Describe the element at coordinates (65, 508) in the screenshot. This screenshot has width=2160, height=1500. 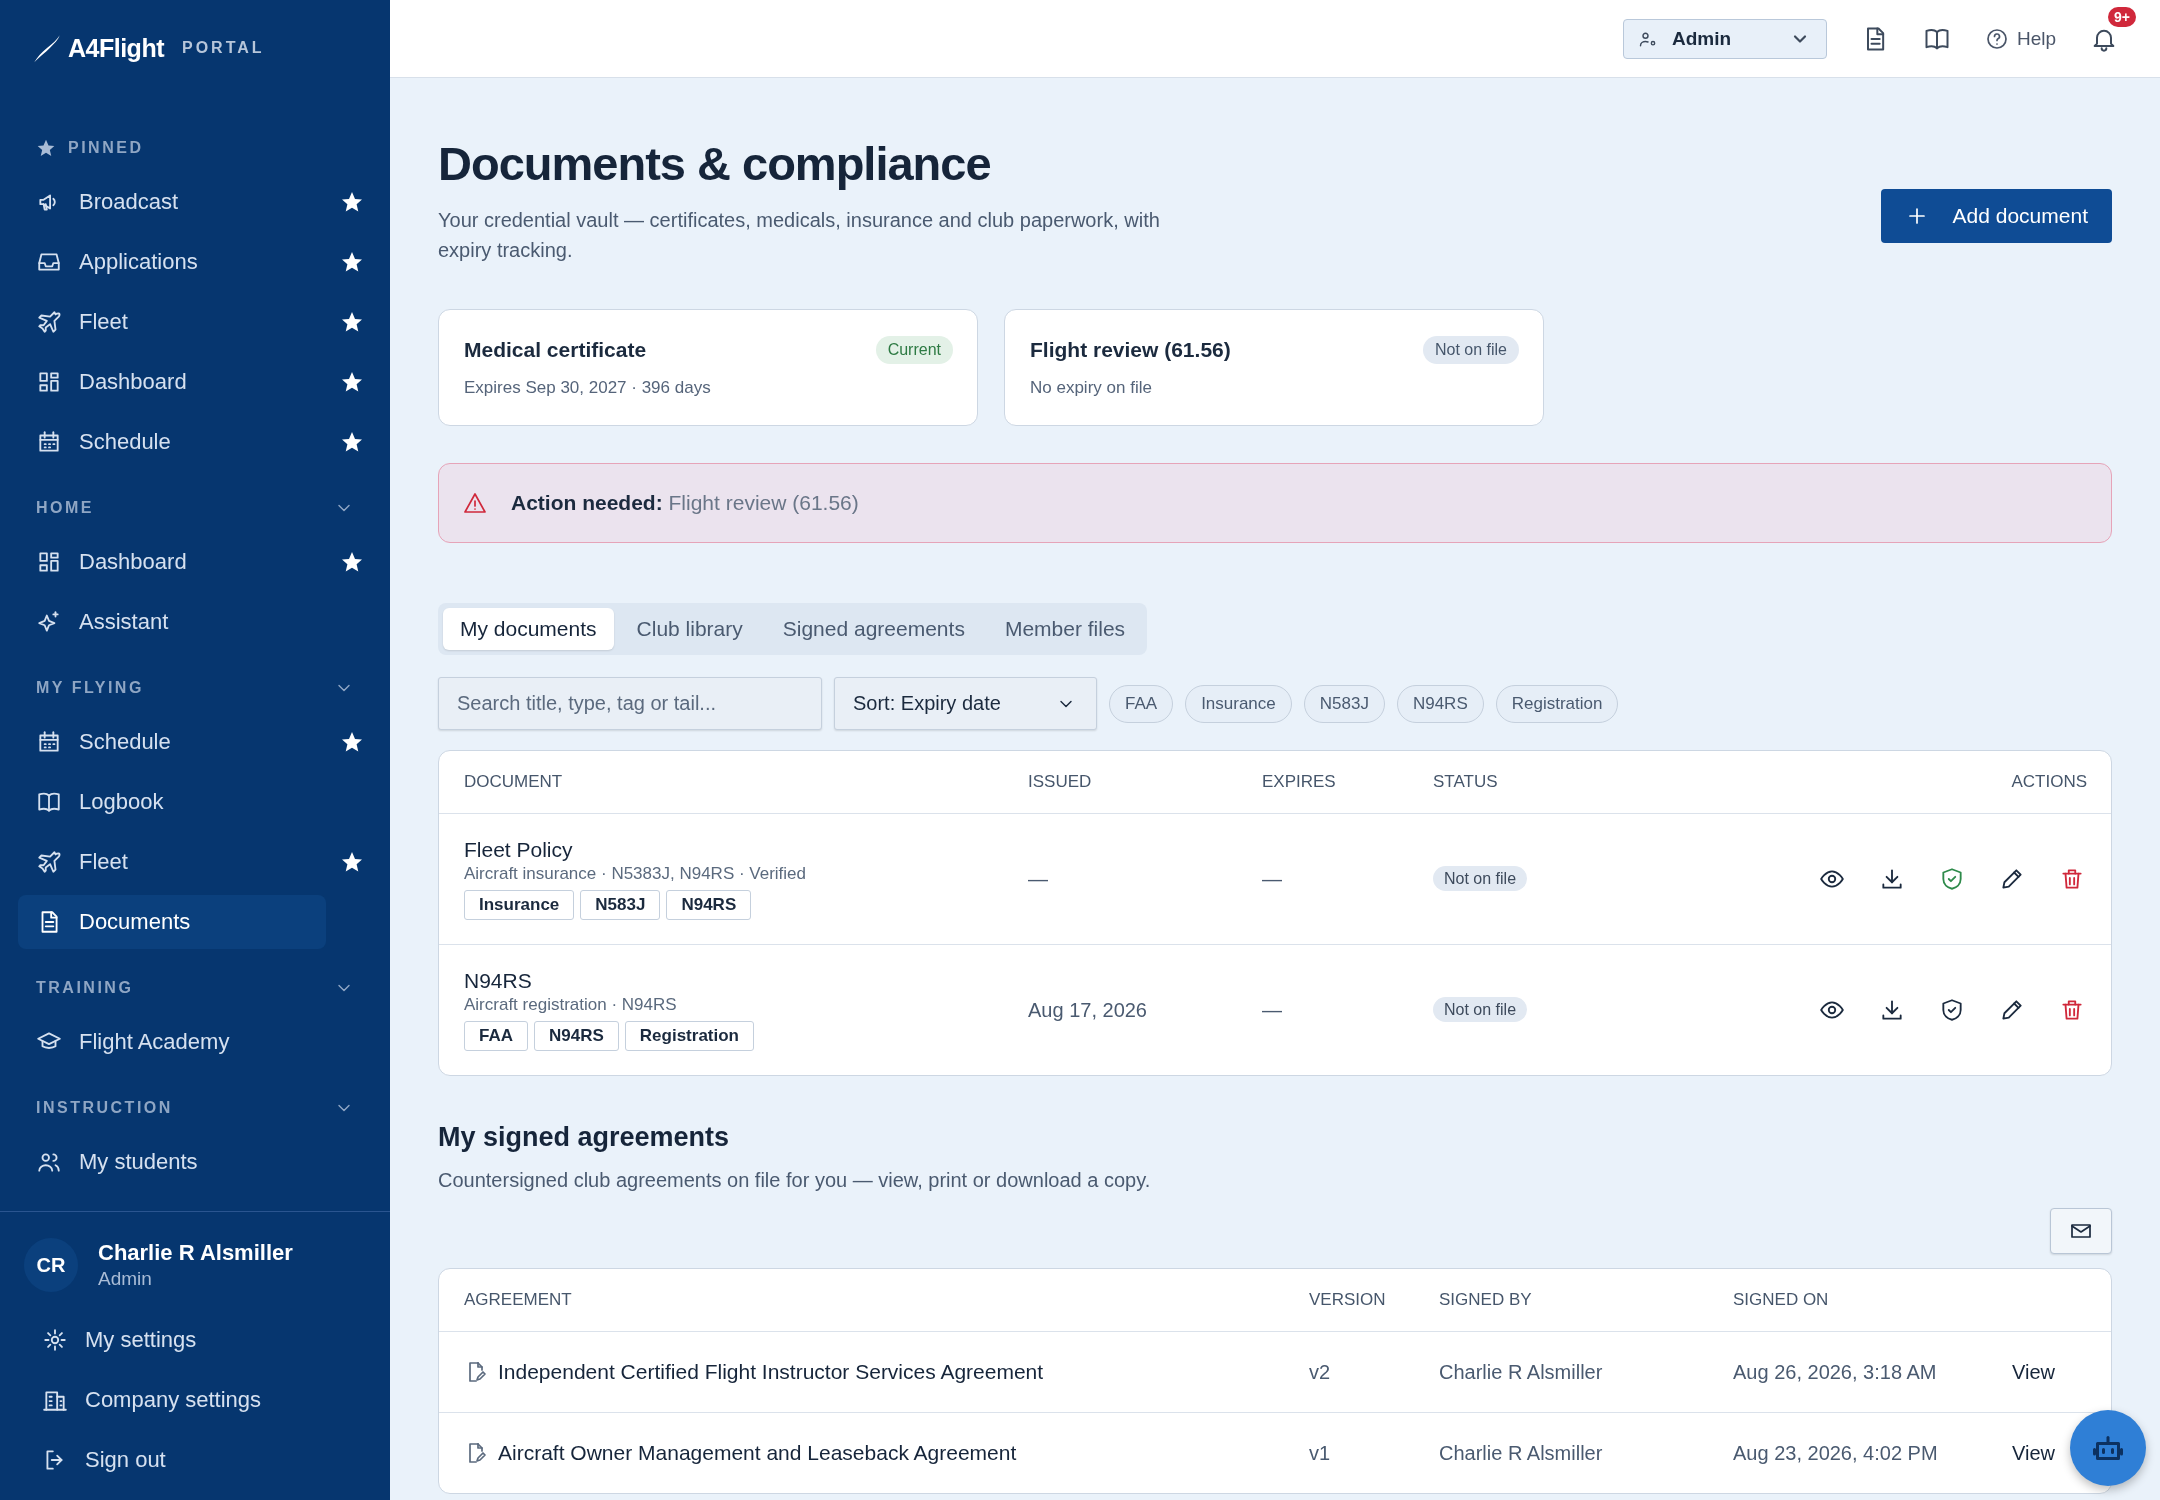
I see `section-title: HOME` at that location.